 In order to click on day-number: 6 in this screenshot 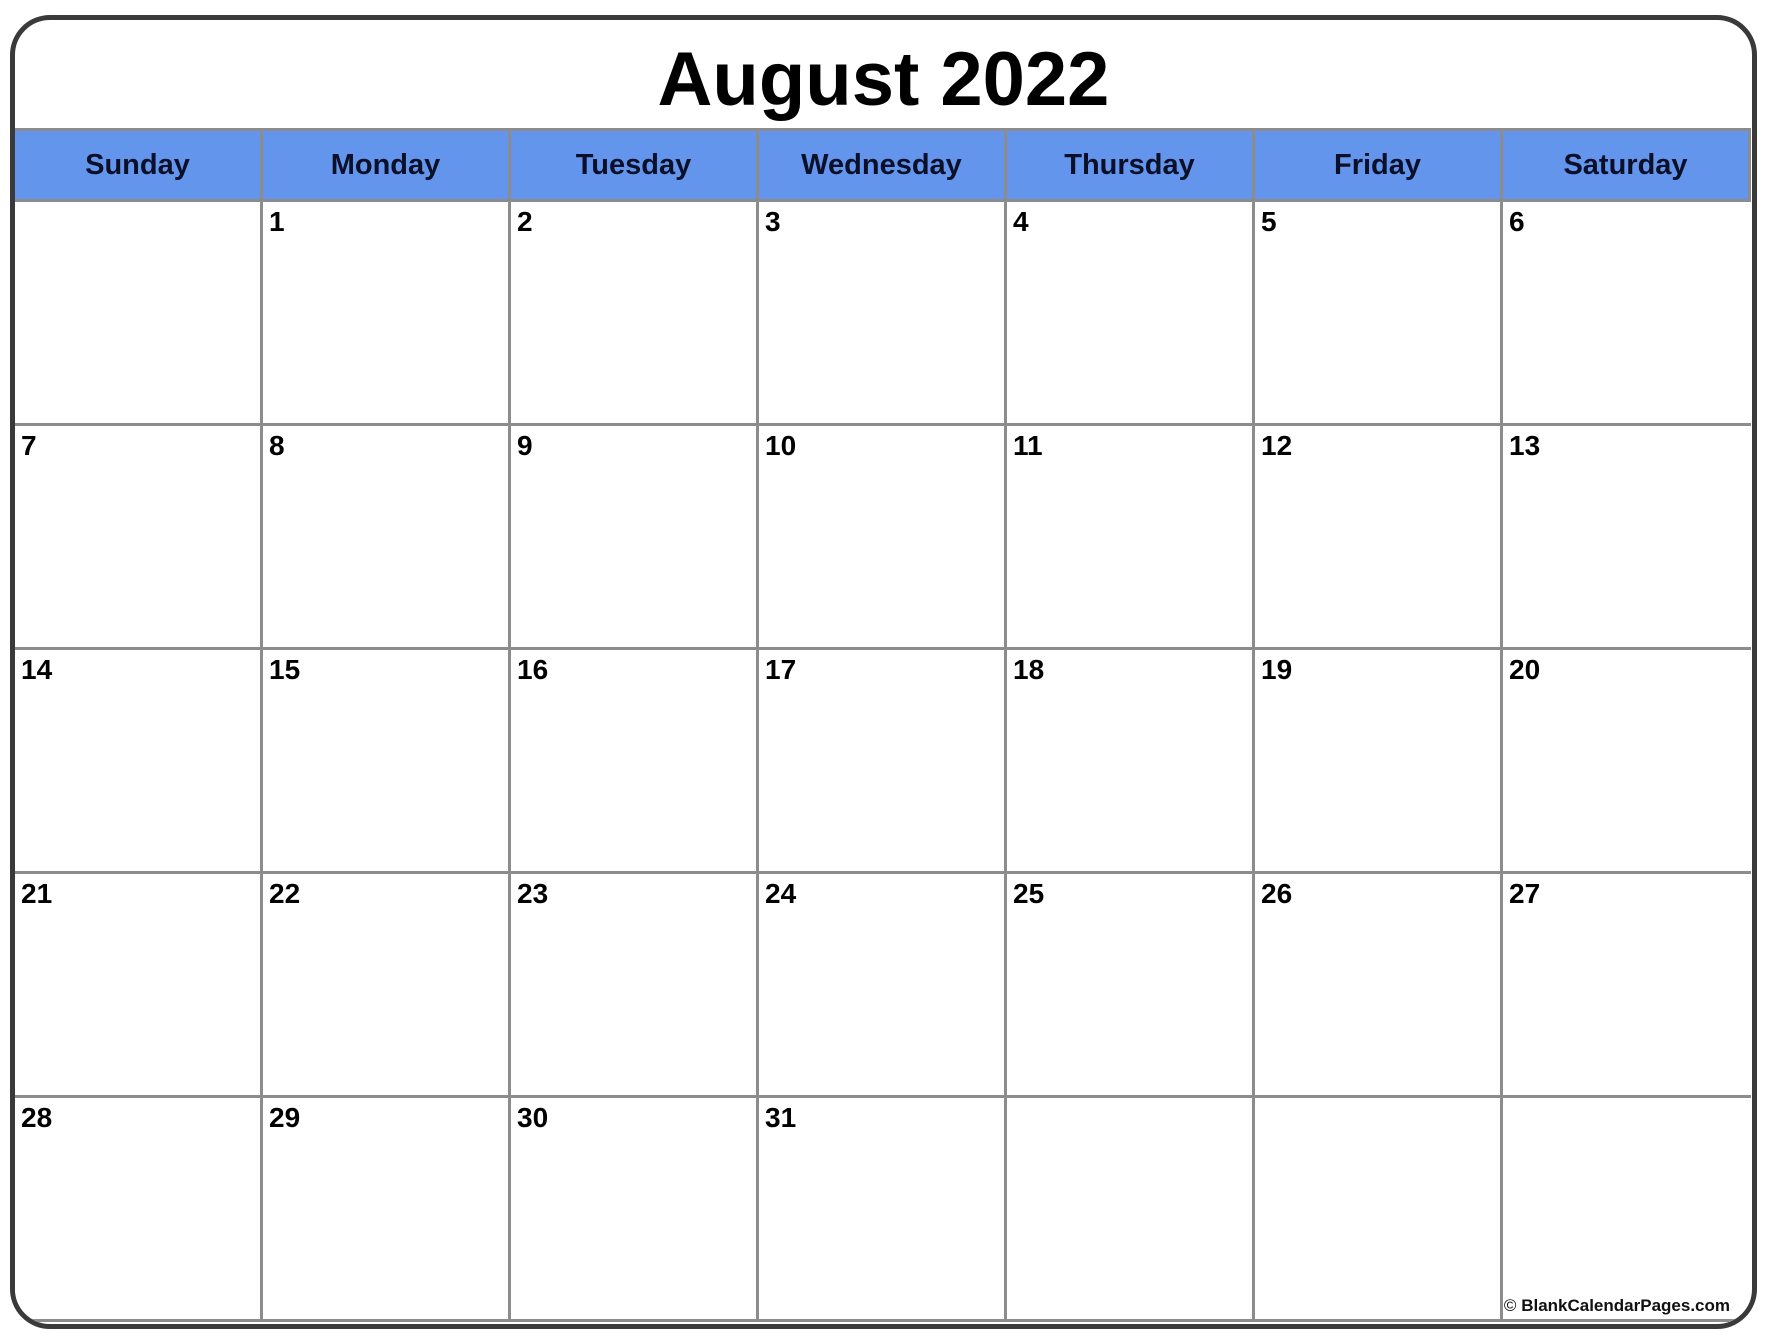, I will do `click(1517, 221)`.